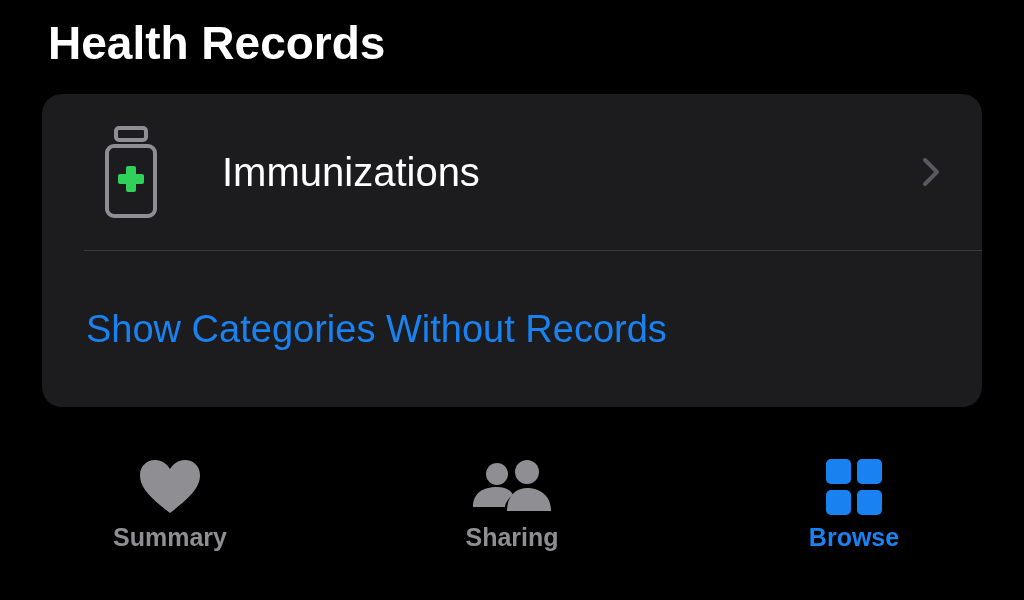 This screenshot has height=600, width=1024. I want to click on grid-icon, so click(854, 487).